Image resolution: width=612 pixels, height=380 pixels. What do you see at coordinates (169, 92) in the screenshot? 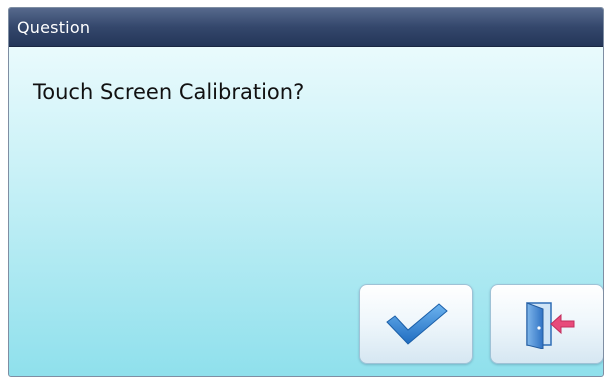
I see `dialog-message: Touch Screen Calibration?` at bounding box center [169, 92].